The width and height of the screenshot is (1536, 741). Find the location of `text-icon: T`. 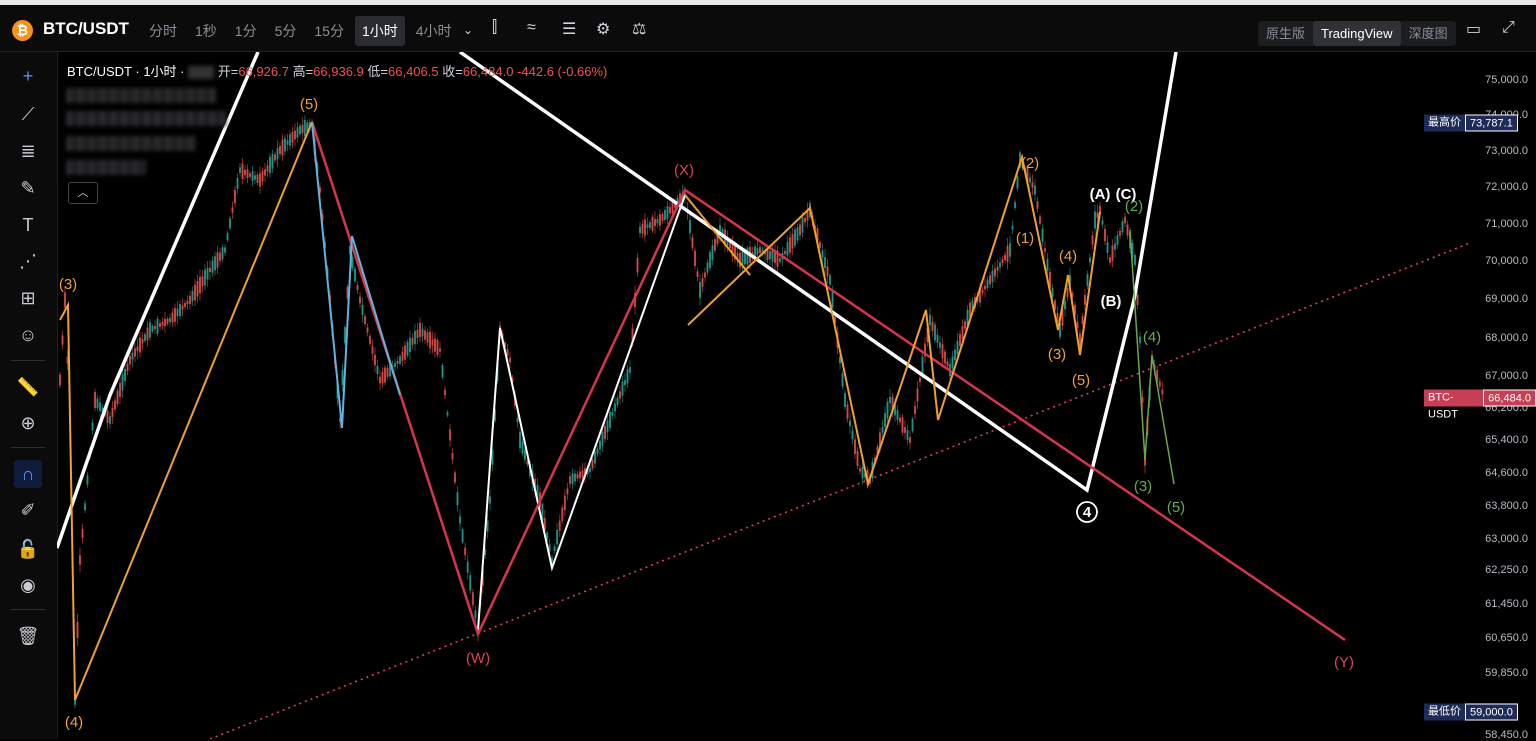

text-icon: T is located at coordinates (28, 225).